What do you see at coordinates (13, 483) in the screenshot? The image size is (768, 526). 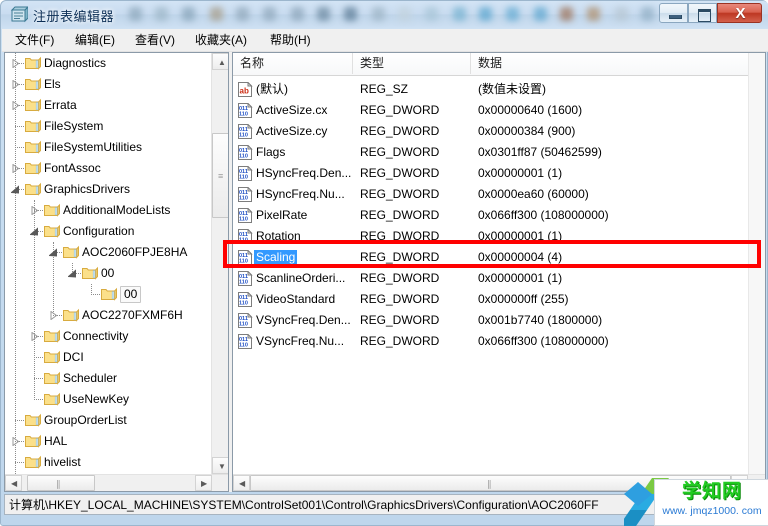 I see `tree-scroll-left-button: ◀` at bounding box center [13, 483].